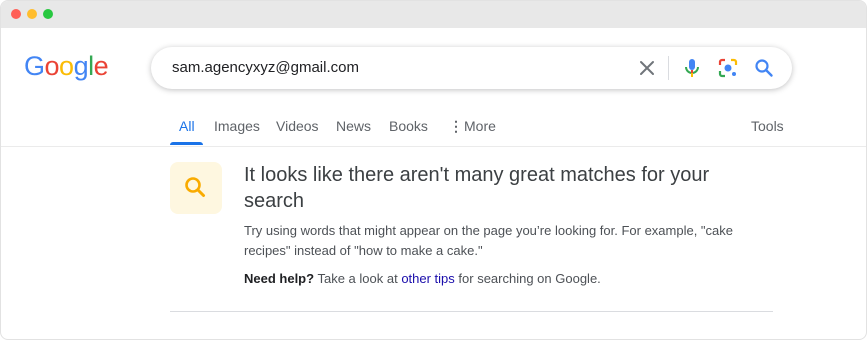  What do you see at coordinates (32, 14) in the screenshot?
I see `window-minimize-control` at bounding box center [32, 14].